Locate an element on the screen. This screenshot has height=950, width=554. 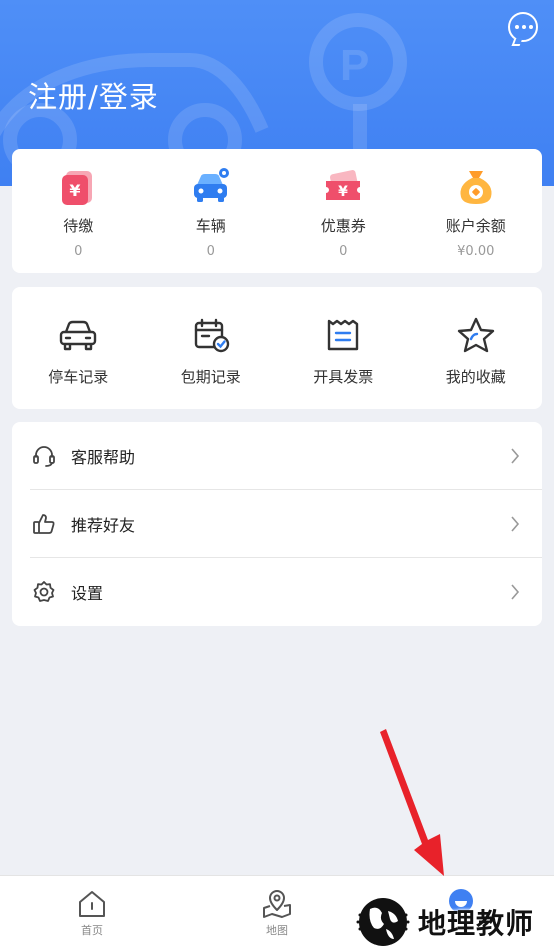
account-stats-card: ¥ 待缴 0 车辆 0 ¥ 优惠券 0 账户余额 ¥0.00 is located at coordinates (277, 211).